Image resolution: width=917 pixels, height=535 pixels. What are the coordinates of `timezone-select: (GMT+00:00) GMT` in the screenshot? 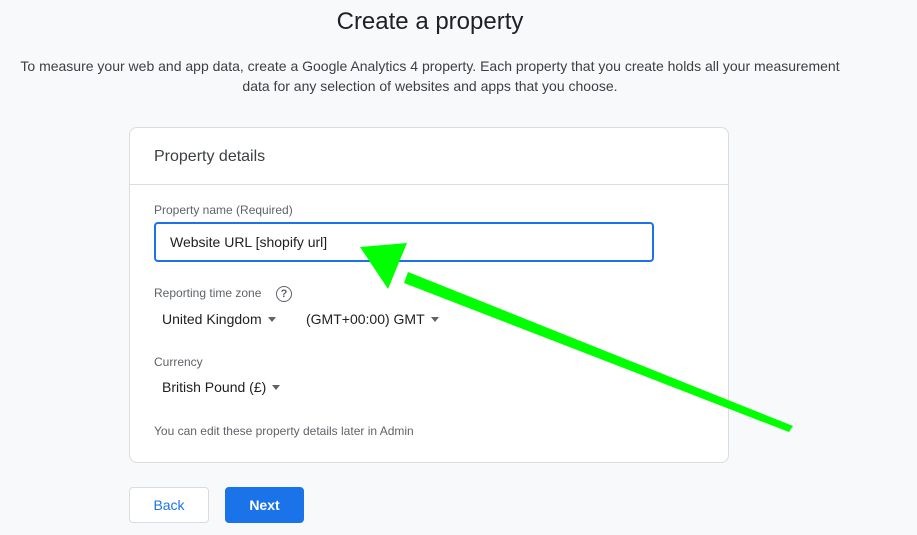 It's located at (372, 319).